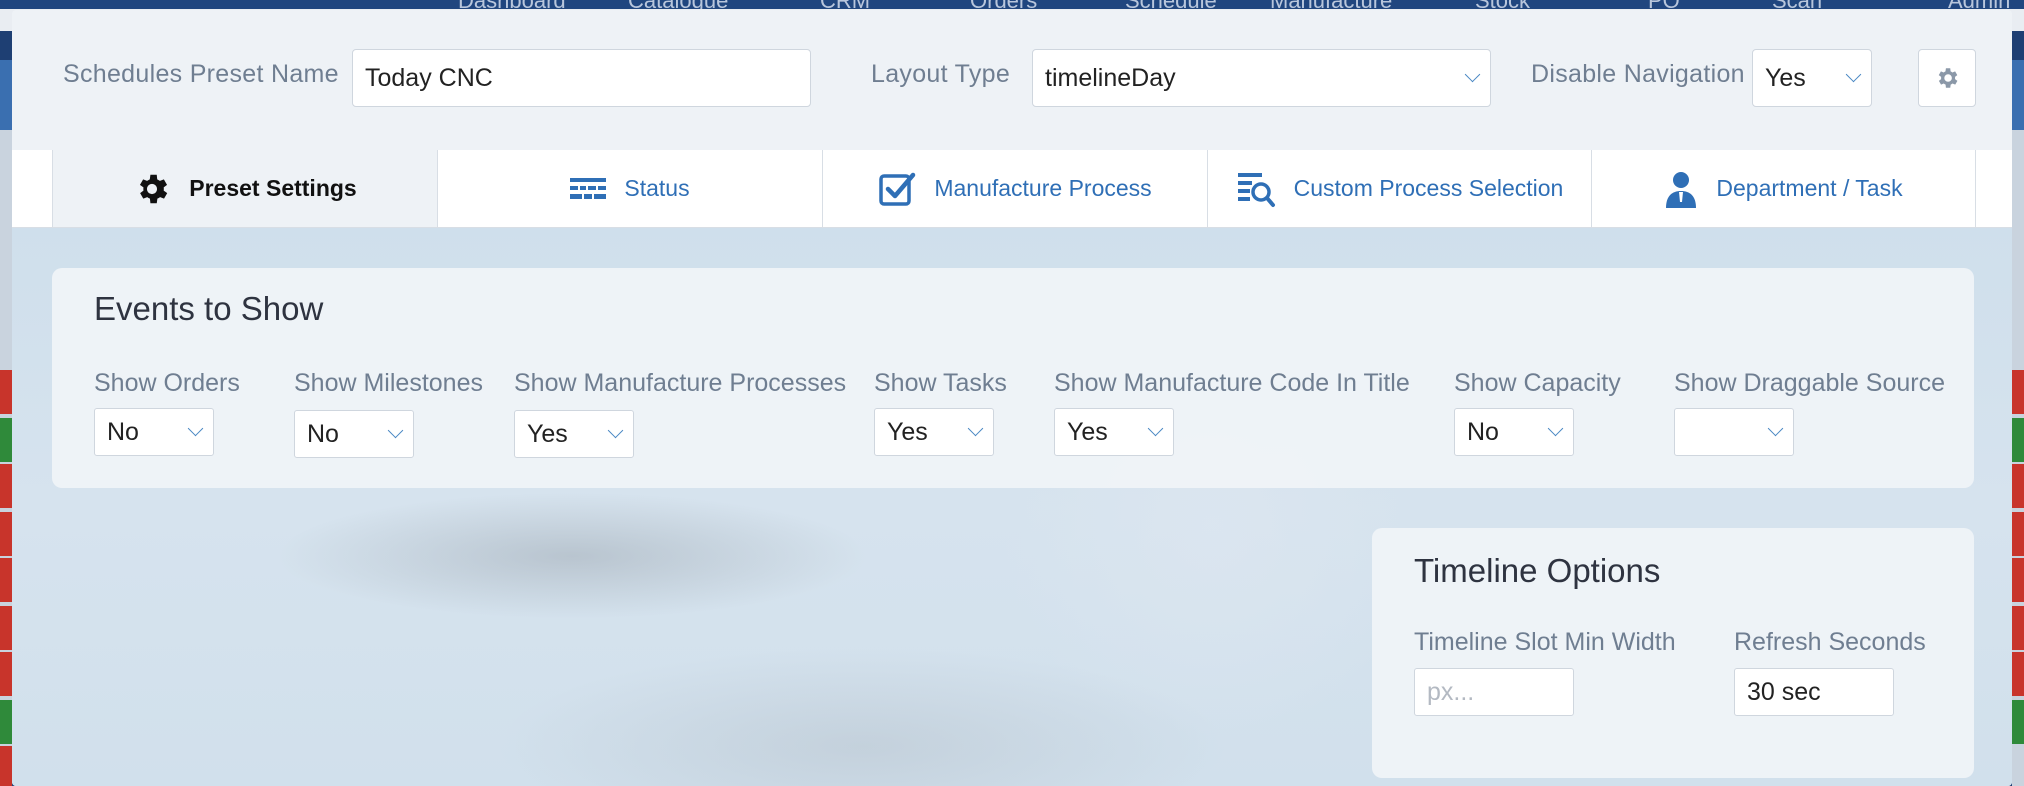  I want to click on tab-custom-process-selection: Custom Process Selection, so click(1400, 188).